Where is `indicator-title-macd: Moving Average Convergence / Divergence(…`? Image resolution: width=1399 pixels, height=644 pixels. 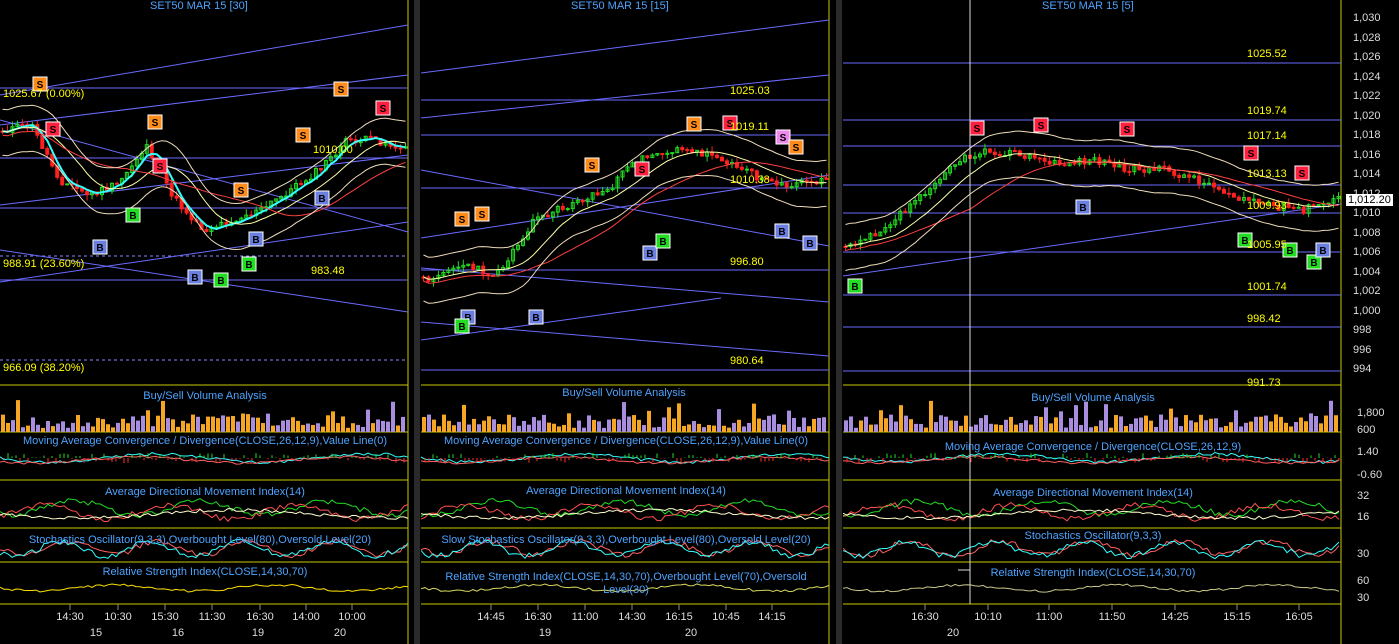
indicator-title-macd: Moving Average Convergence / Divergence(… is located at coordinates (205, 441).